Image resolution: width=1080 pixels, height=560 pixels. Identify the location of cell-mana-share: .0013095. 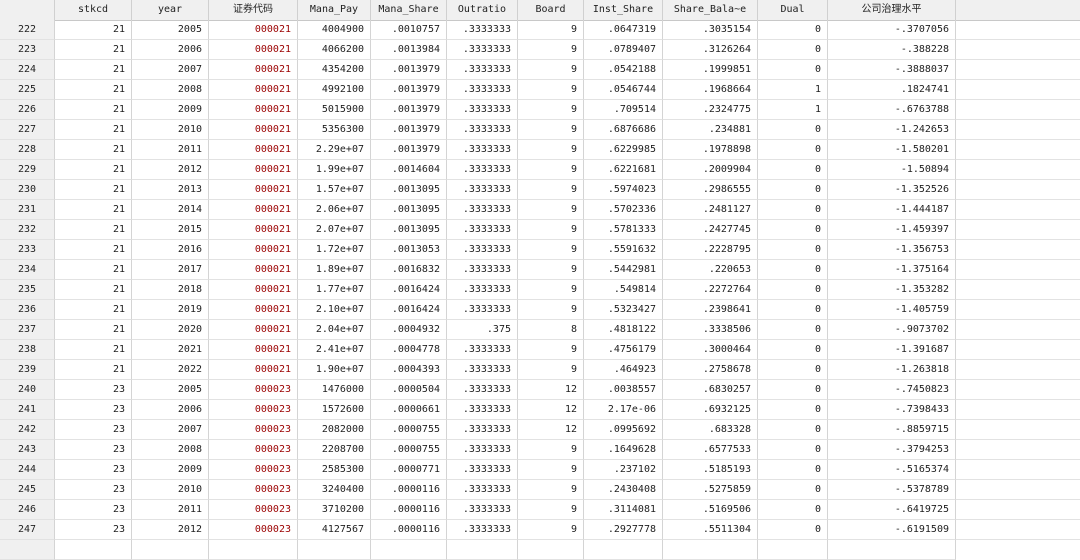
(409, 230).